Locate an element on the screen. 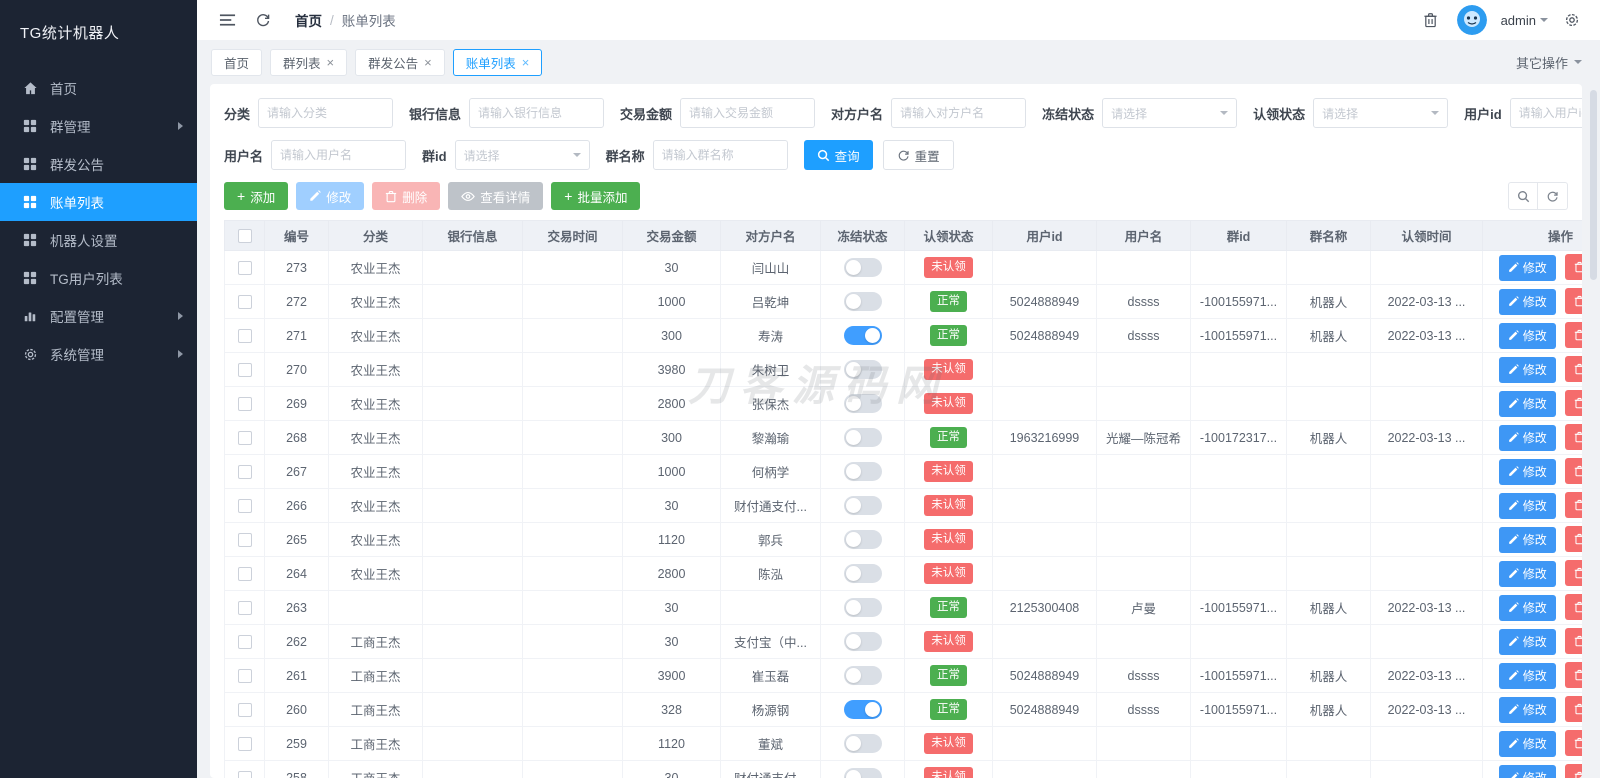 Image resolution: width=1600 pixels, height=778 pixels. group-name-filter-input is located at coordinates (720, 155).